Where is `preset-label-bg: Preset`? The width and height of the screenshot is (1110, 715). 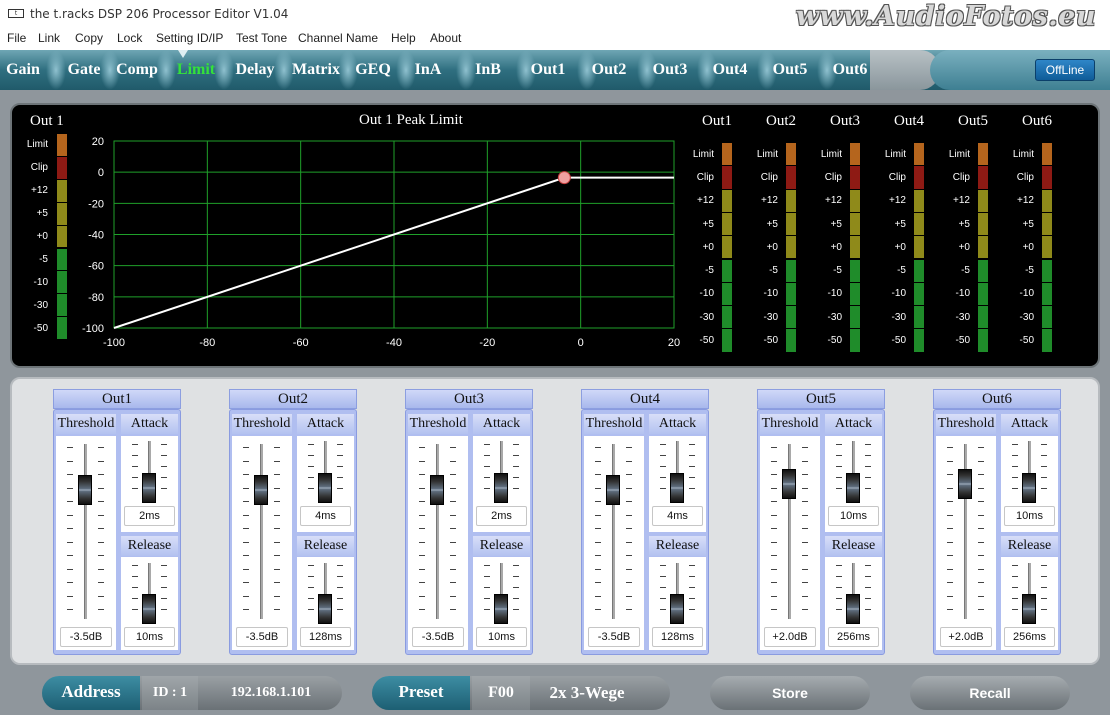
preset-label-bg: Preset is located at coordinates (421, 693).